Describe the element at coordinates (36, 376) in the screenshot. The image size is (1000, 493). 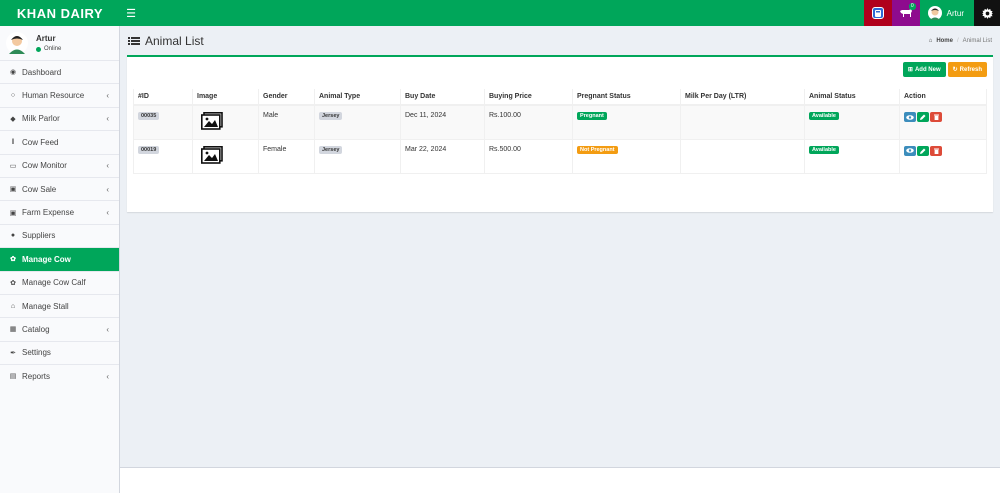
I see `sidebar-item-label: Reports` at that location.